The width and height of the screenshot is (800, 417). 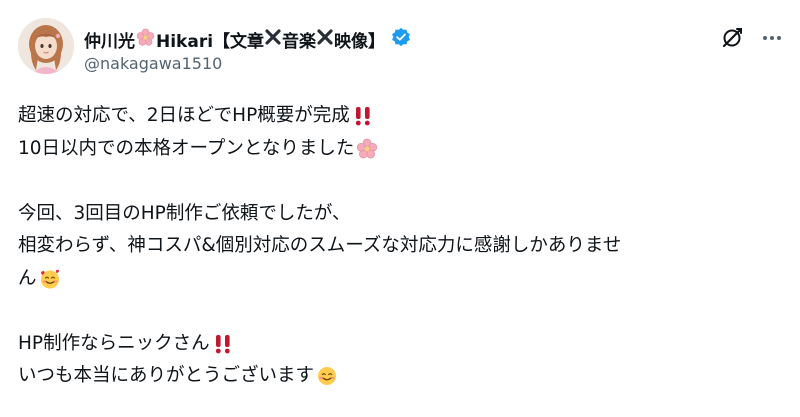 What do you see at coordinates (401, 39) in the screenshot?
I see `verified-badge-icon` at bounding box center [401, 39].